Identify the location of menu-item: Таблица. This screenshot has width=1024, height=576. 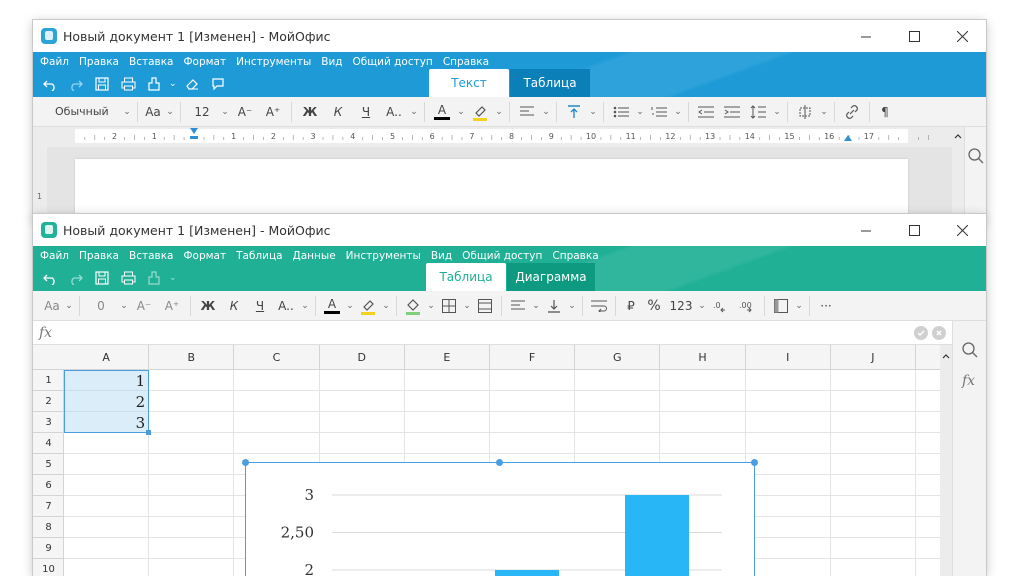
(259, 256).